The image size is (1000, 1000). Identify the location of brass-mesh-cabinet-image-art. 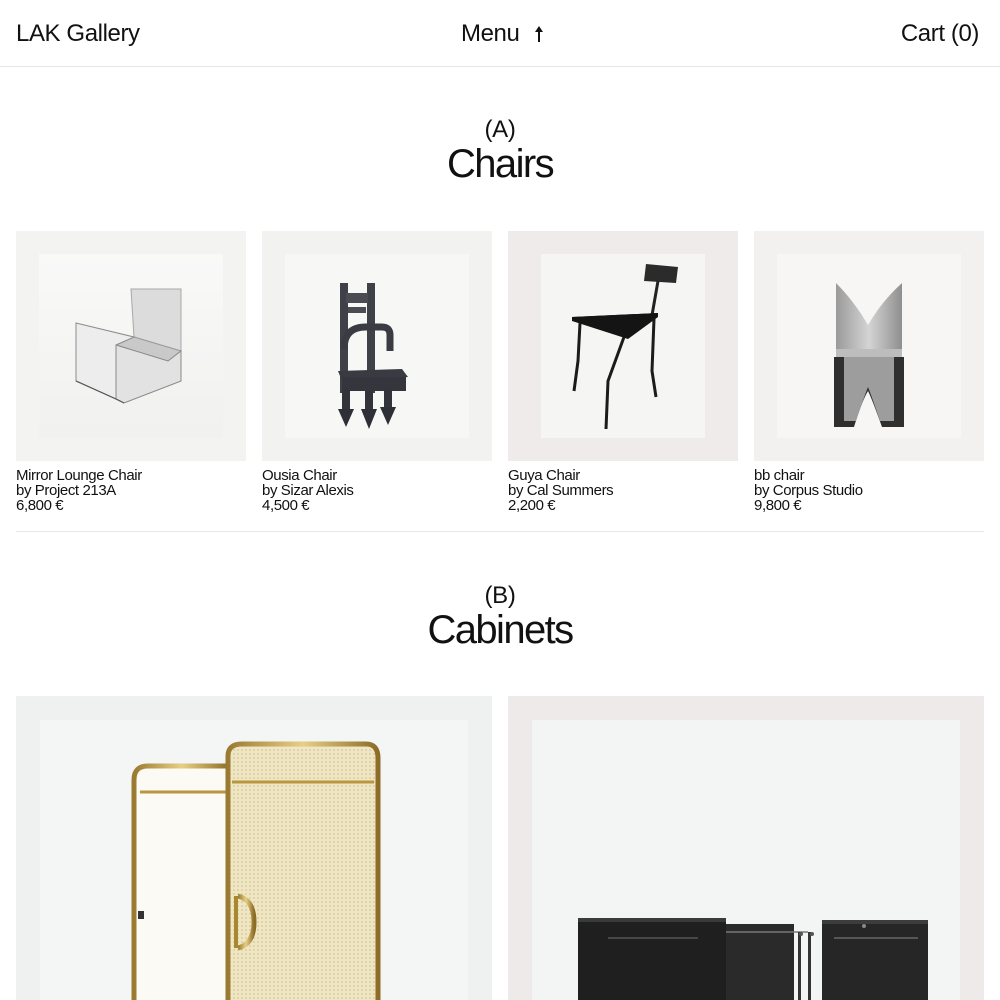
(254, 860).